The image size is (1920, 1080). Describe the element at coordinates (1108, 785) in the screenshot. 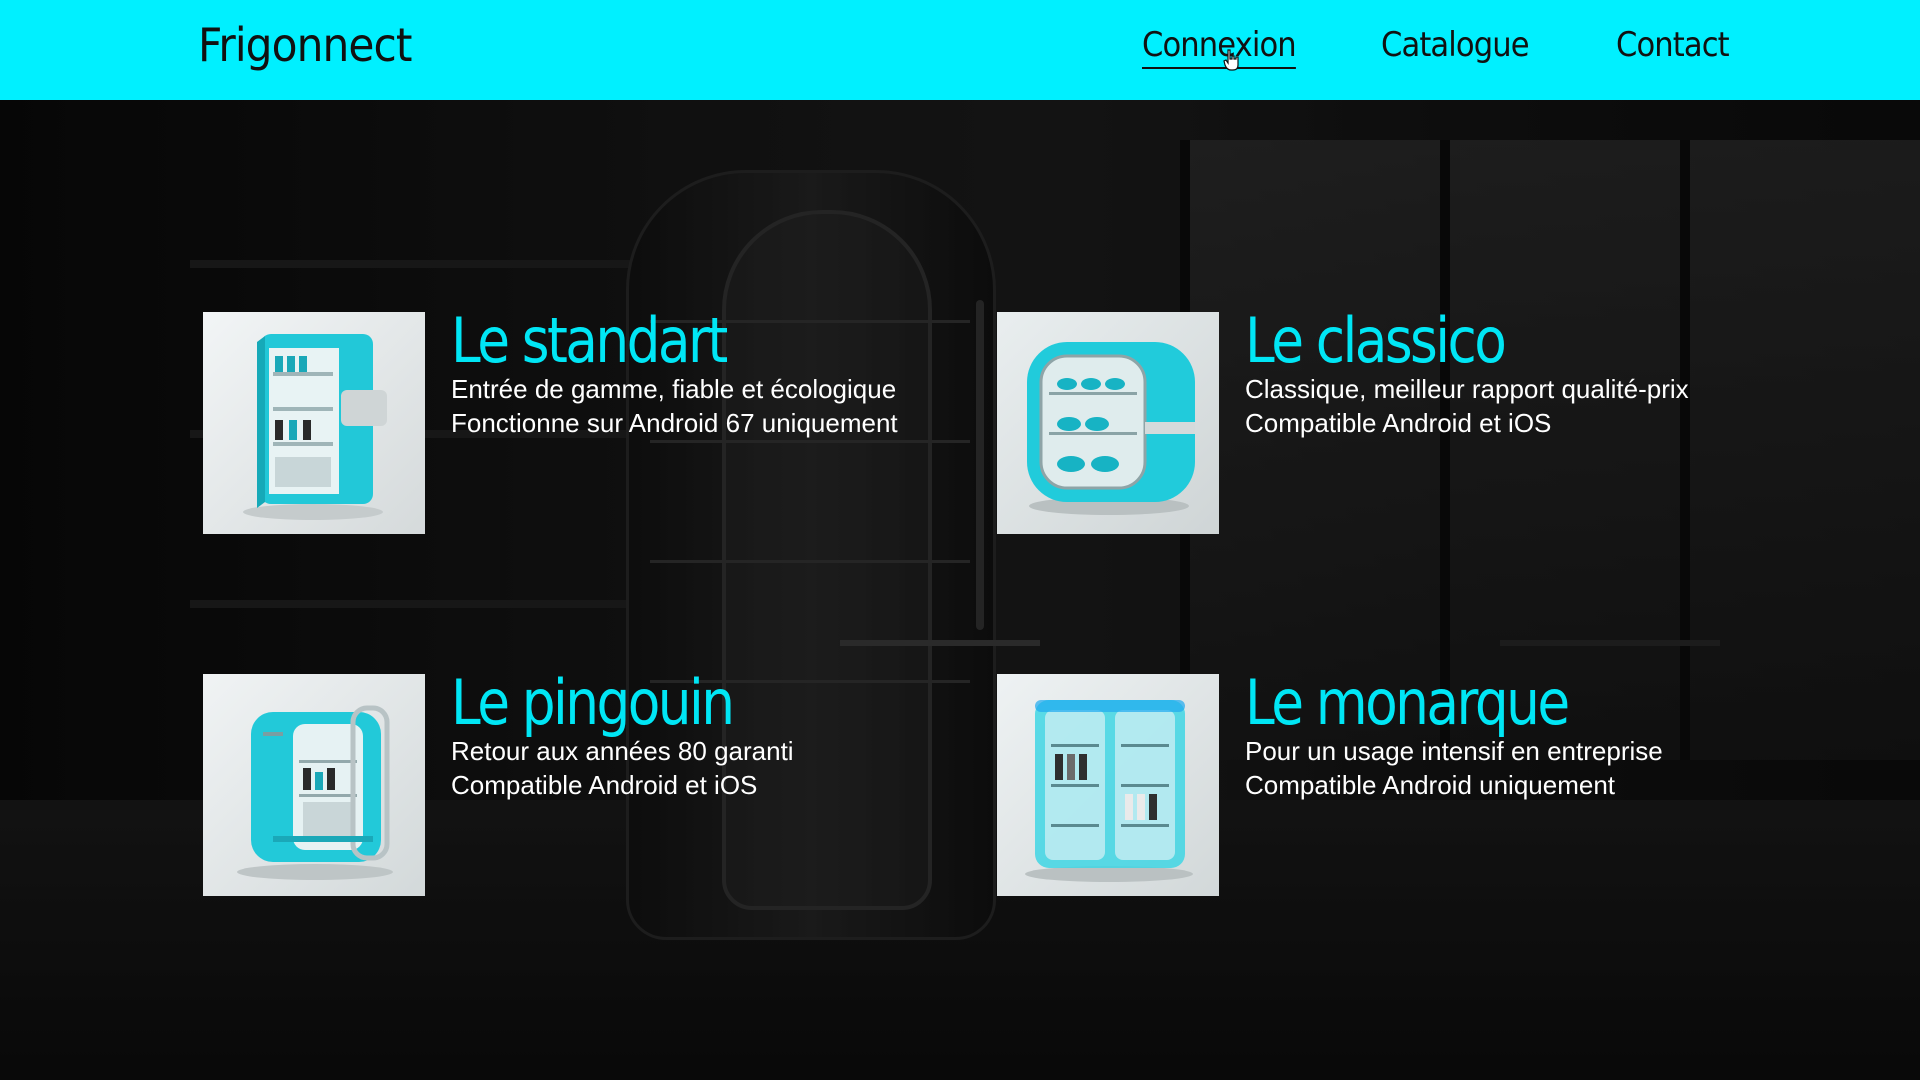

I see `fridge-transparent-image` at that location.